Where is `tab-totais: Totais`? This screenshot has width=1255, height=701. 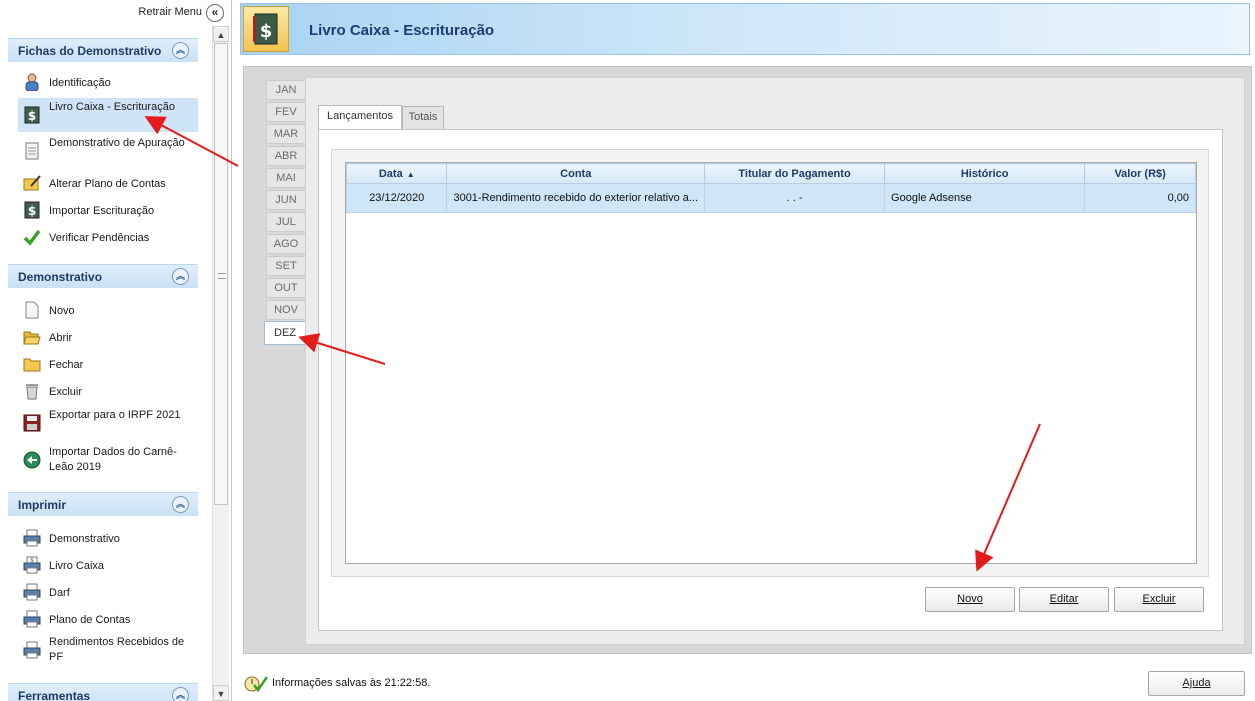 tab-totais: Totais is located at coordinates (423, 117).